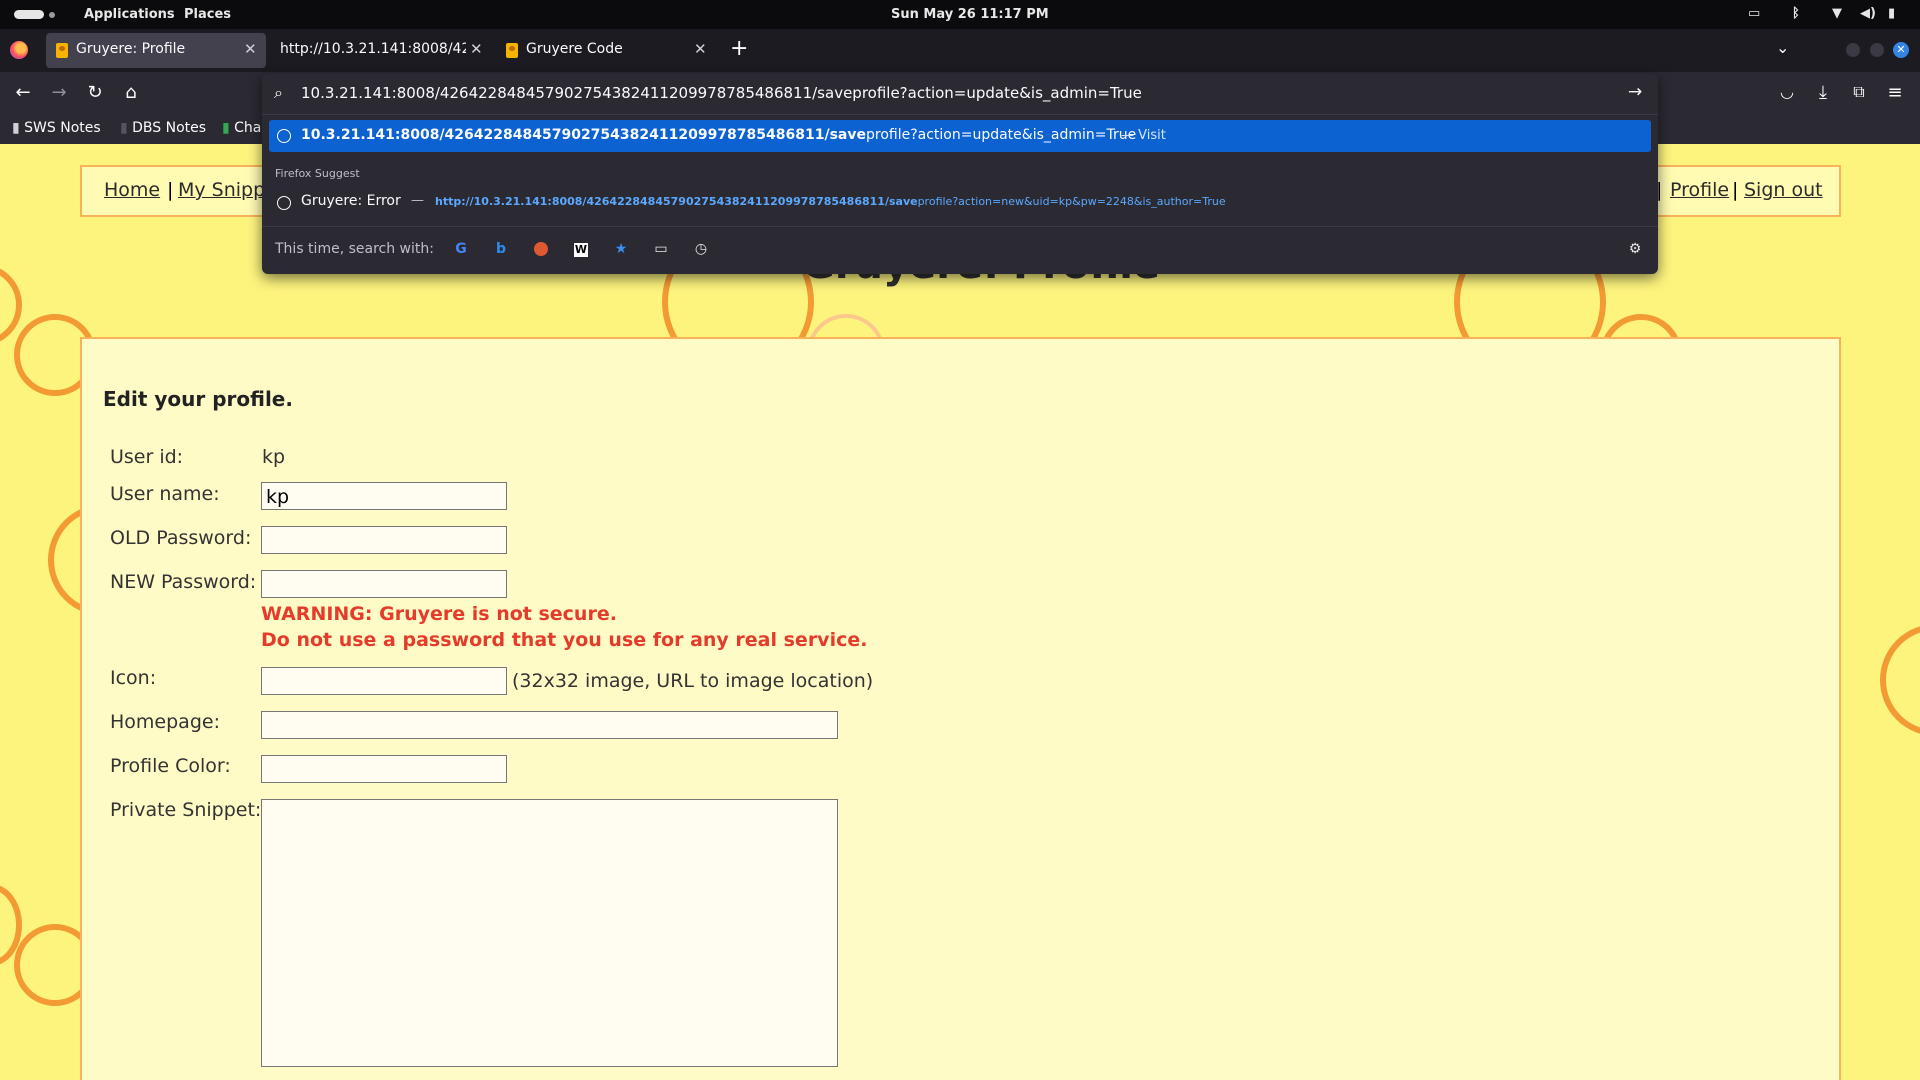  Describe the element at coordinates (384, 584) in the screenshot. I see `new-password-field` at that location.